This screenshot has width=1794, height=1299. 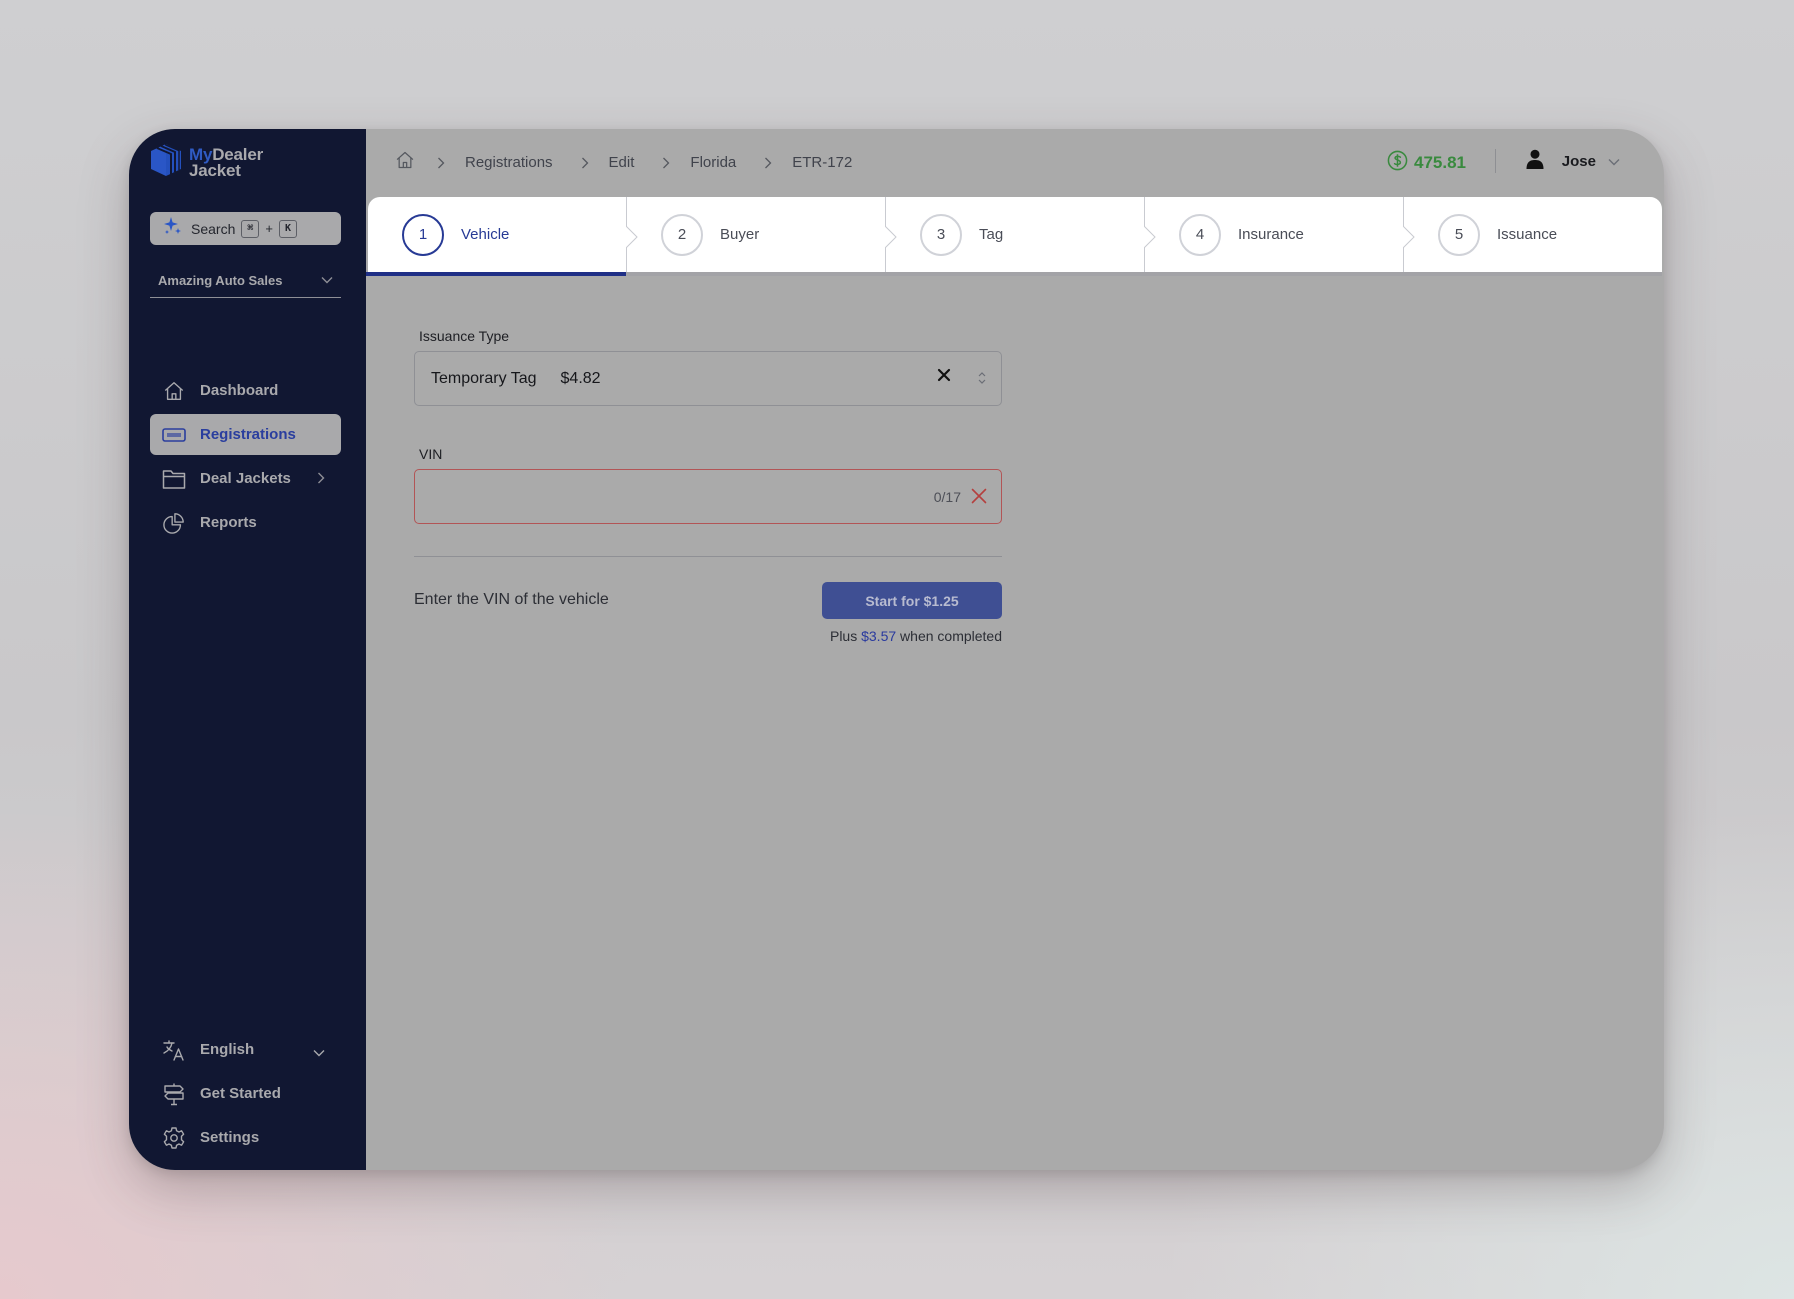 I want to click on step-label: Insurance, so click(x=1271, y=234).